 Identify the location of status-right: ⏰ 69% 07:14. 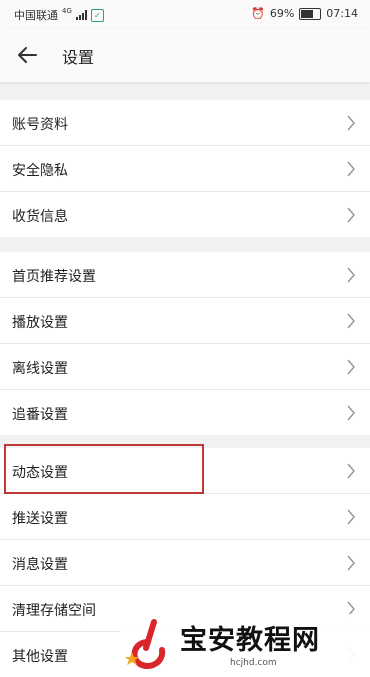
(304, 13).